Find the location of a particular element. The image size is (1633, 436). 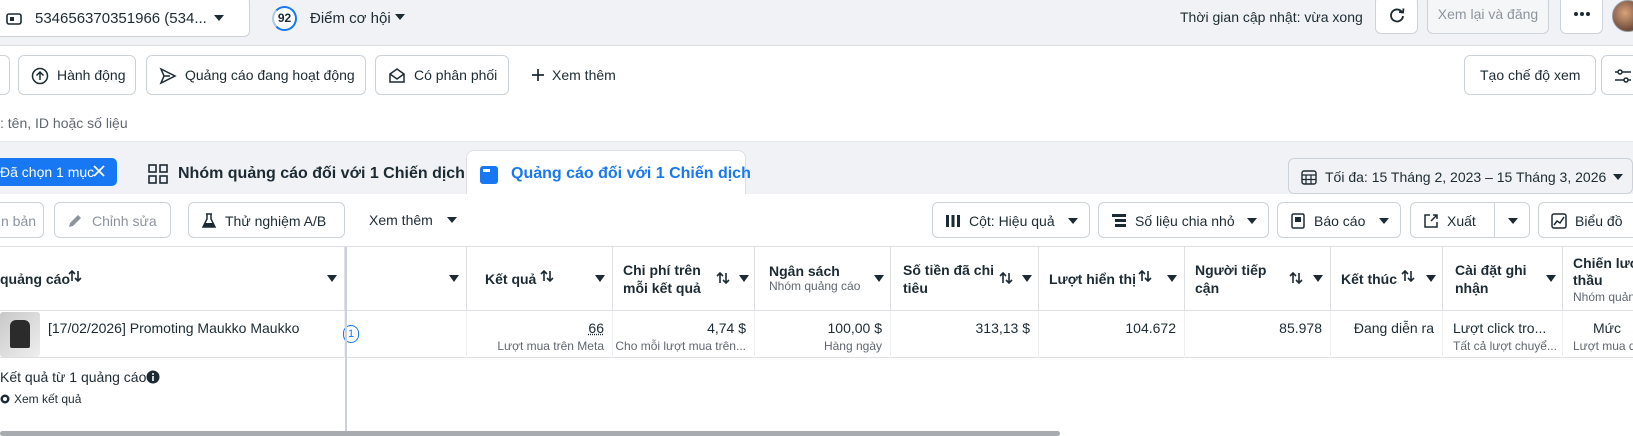

filter-see-more-button: Xem thêm is located at coordinates (577, 75).